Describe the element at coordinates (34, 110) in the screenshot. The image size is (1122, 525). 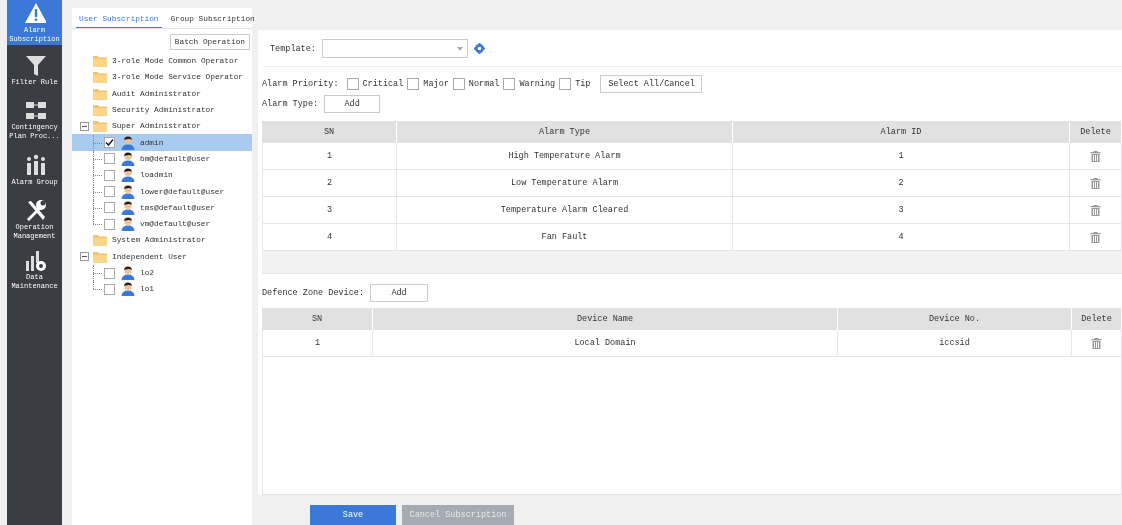
I see `flowchart-icon` at that location.